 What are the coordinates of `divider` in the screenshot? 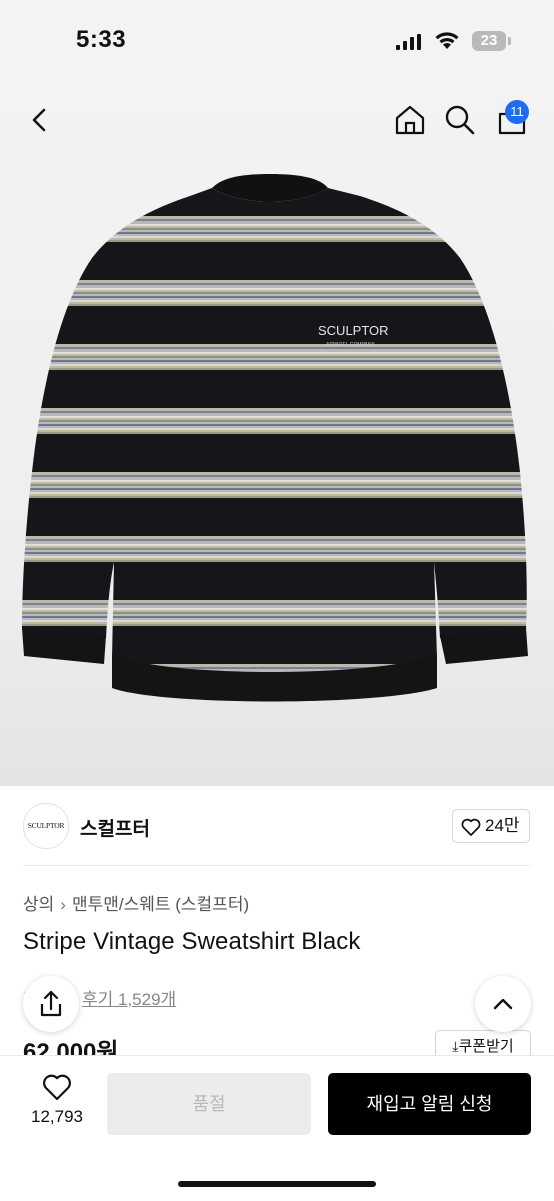 It's located at (277, 865).